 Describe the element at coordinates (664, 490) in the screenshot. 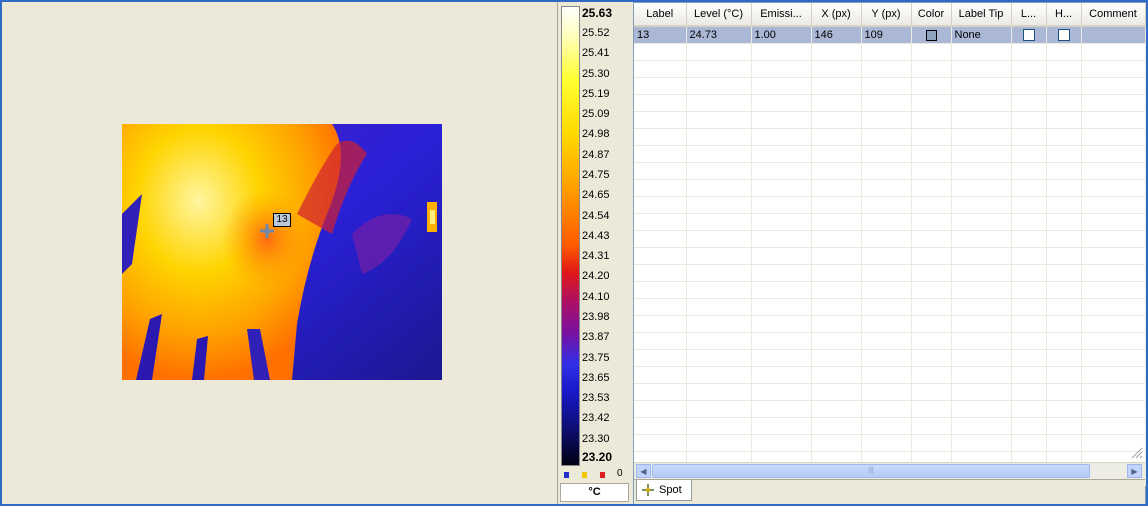

I see `tab-spot: Spot` at that location.